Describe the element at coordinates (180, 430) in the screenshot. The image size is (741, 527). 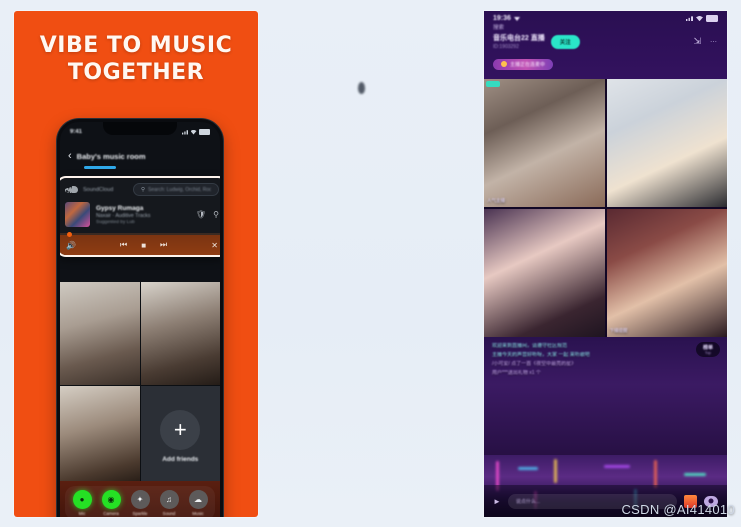
I see `plus-icon: +` at that location.